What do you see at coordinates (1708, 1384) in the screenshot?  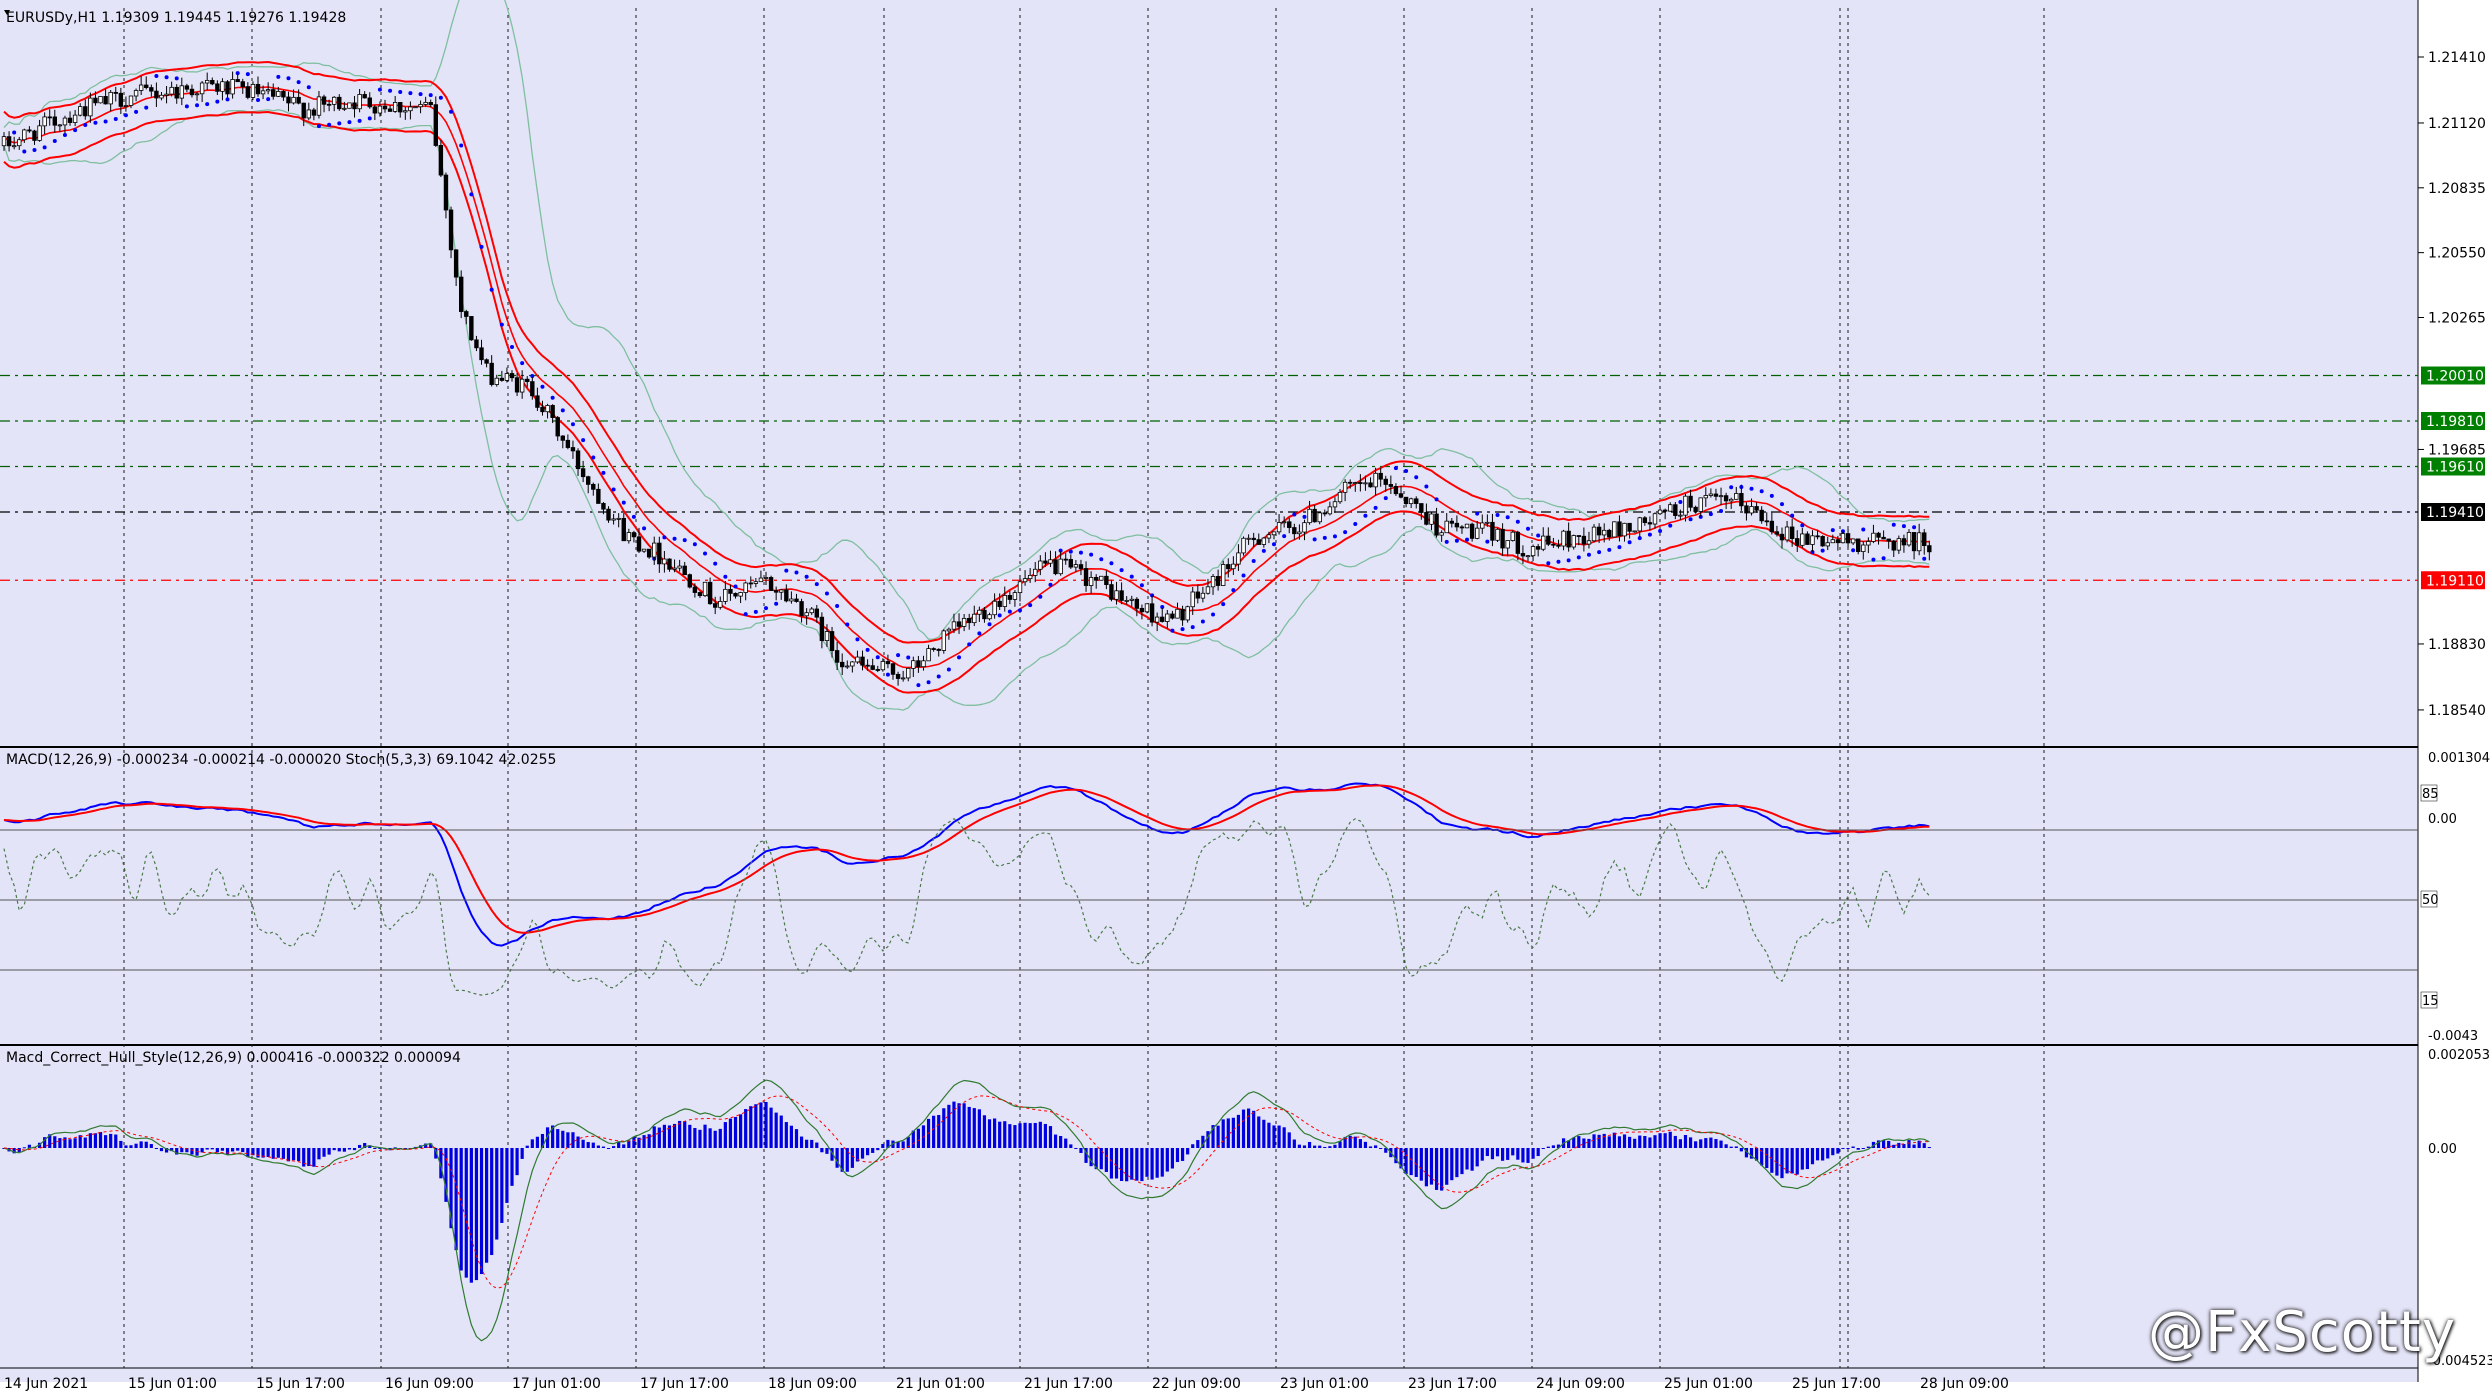 I see `x-tick-label: 25 Jun 01:00` at bounding box center [1708, 1384].